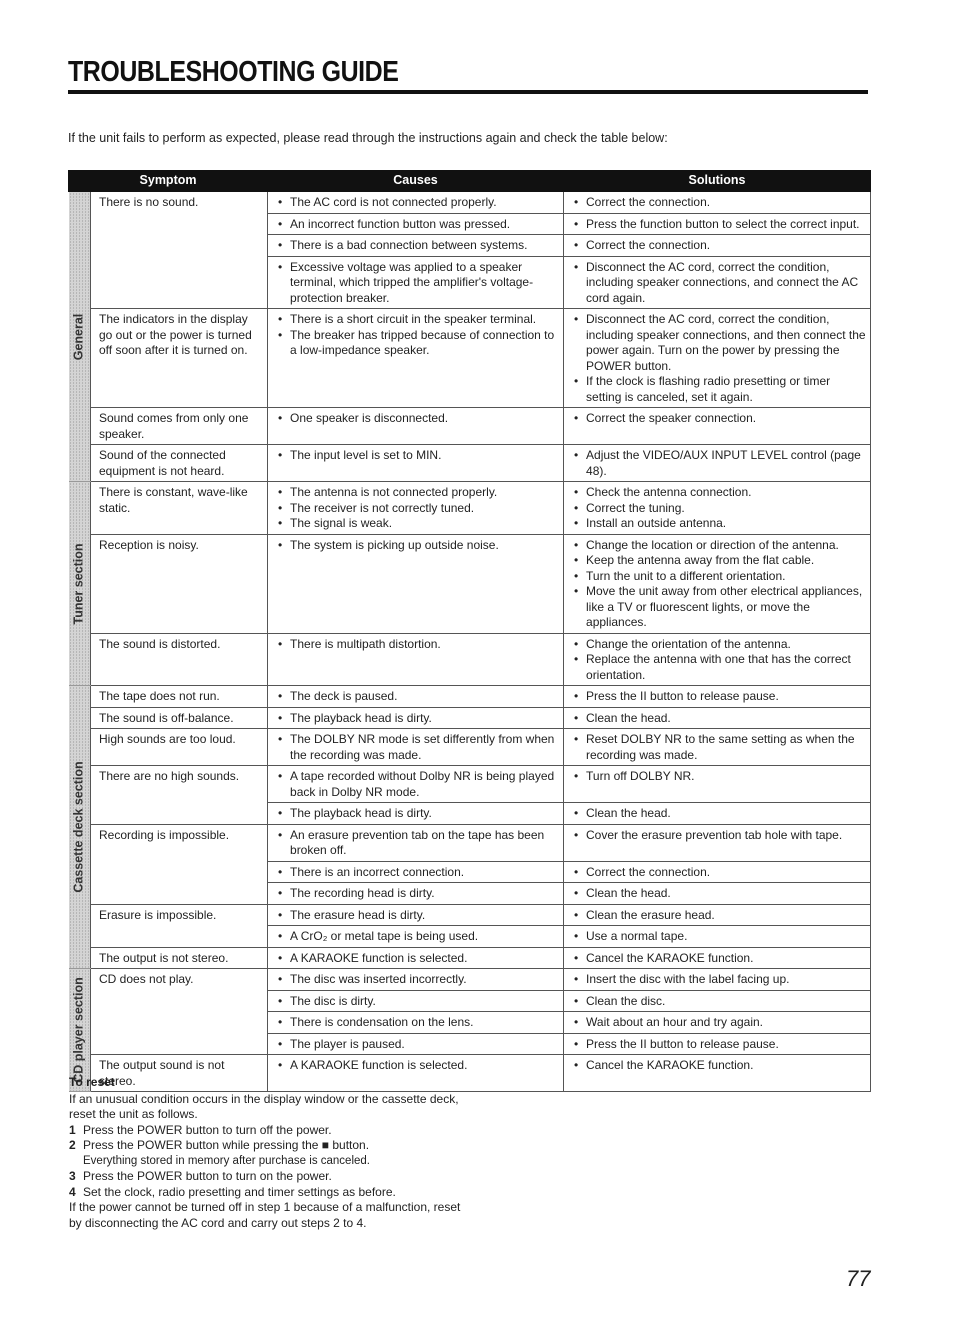 The width and height of the screenshot is (954, 1333). What do you see at coordinates (417, 509) in the screenshot?
I see `cause-item: The receiver is not correctly tuned.` at bounding box center [417, 509].